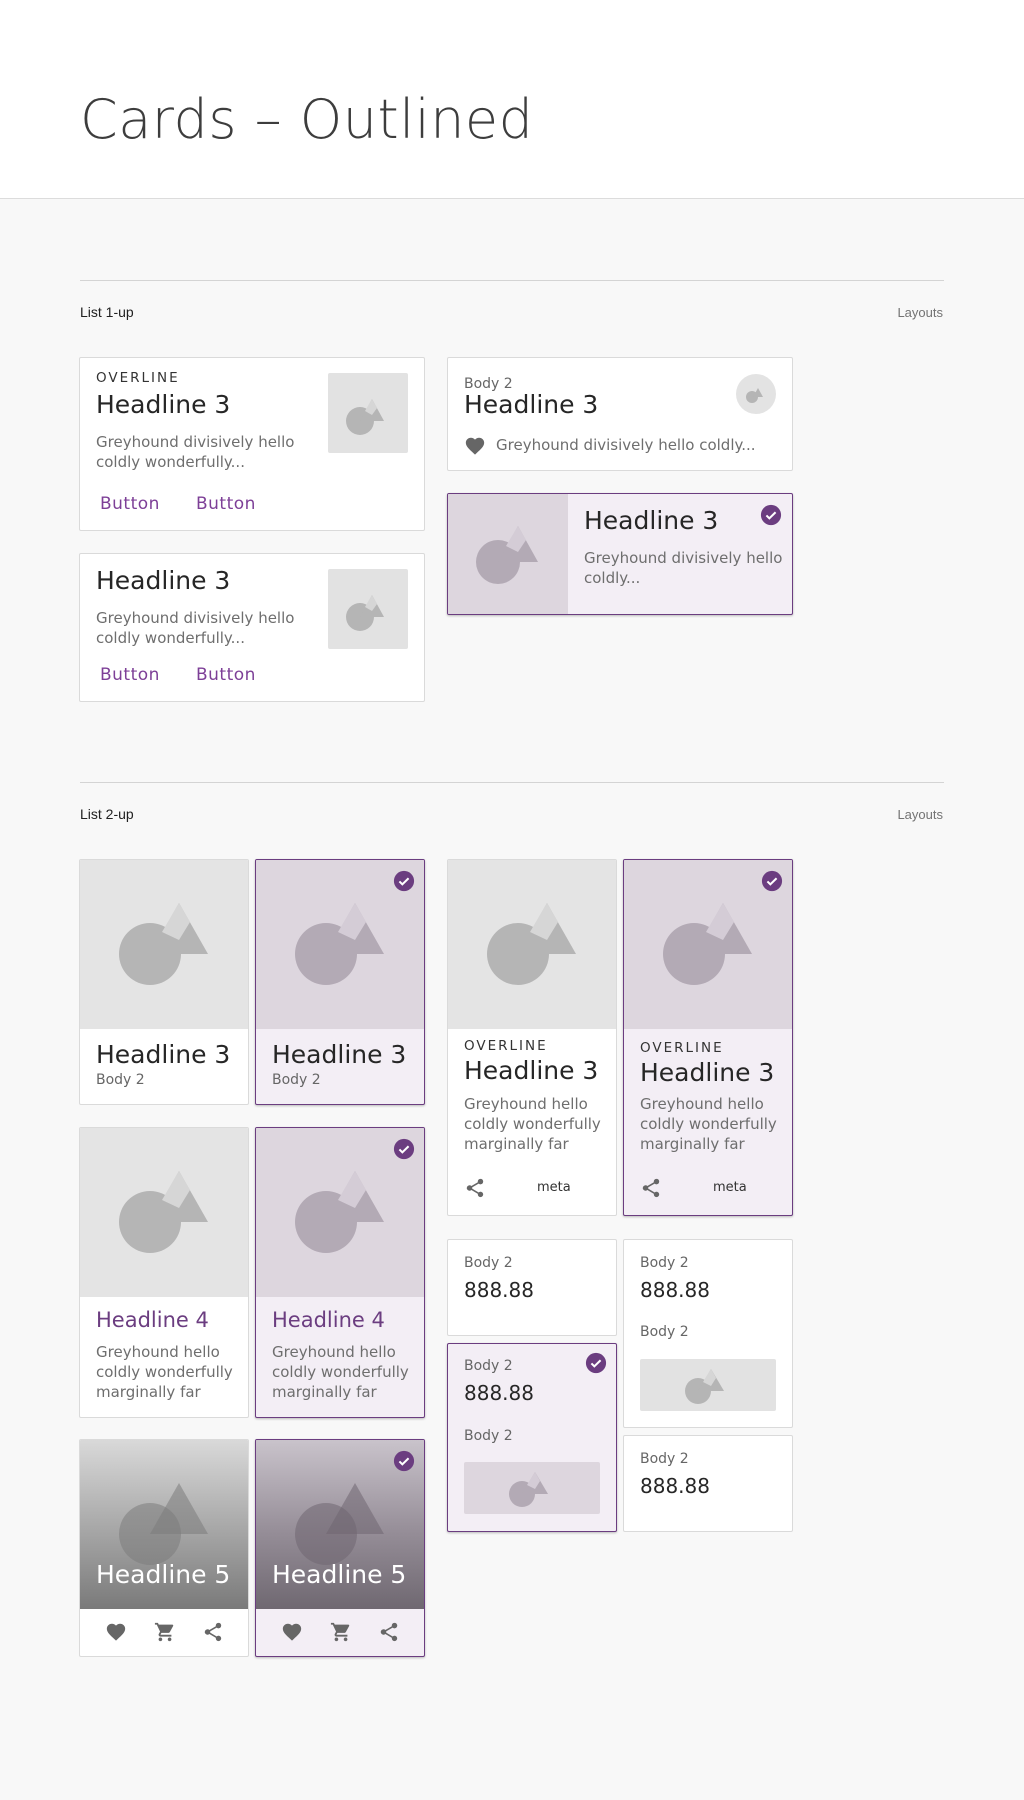 The width and height of the screenshot is (1024, 1800). I want to click on card-media-overlay: Headline 5, so click(164, 1548).